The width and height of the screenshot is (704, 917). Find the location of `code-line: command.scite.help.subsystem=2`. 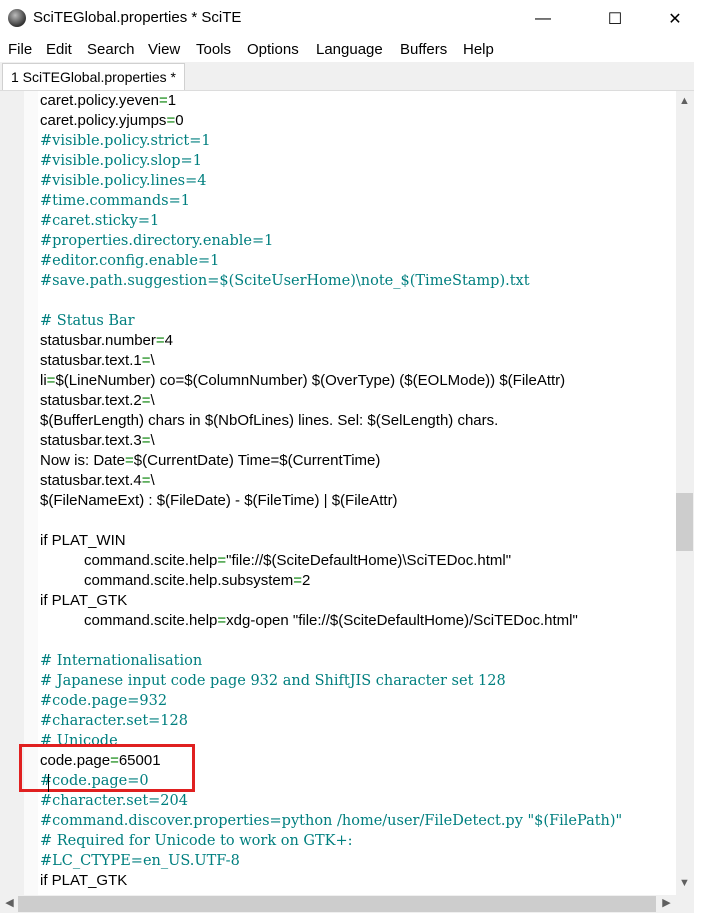

code-line: command.scite.help.subsystem=2 is located at coordinates (197, 581).